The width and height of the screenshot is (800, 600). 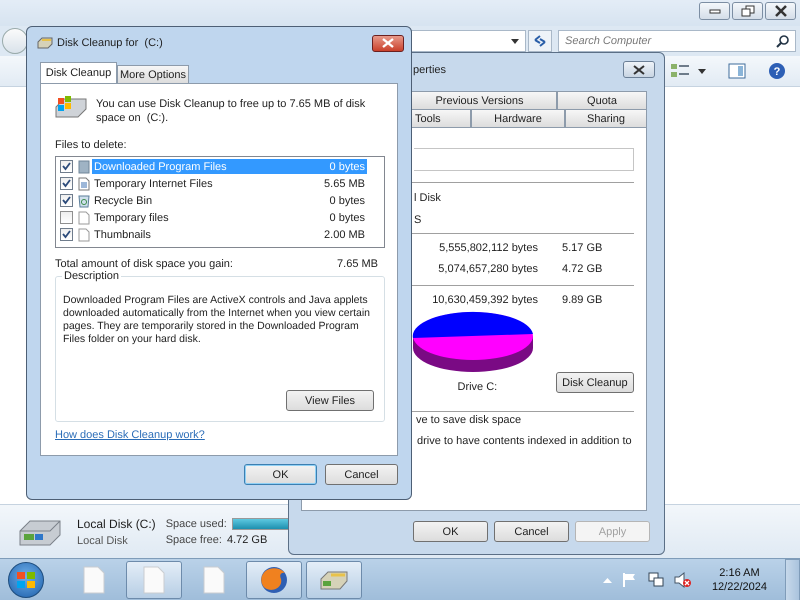 What do you see at coordinates (217, 320) in the screenshot?
I see `description-text: Downloaded Program Files are ActiveX controls and Java applets downloaded automatically from the Internet when you view certain pages. They are temporarily stored in the Downloaded Program Files folder on your hard disk.` at bounding box center [217, 320].